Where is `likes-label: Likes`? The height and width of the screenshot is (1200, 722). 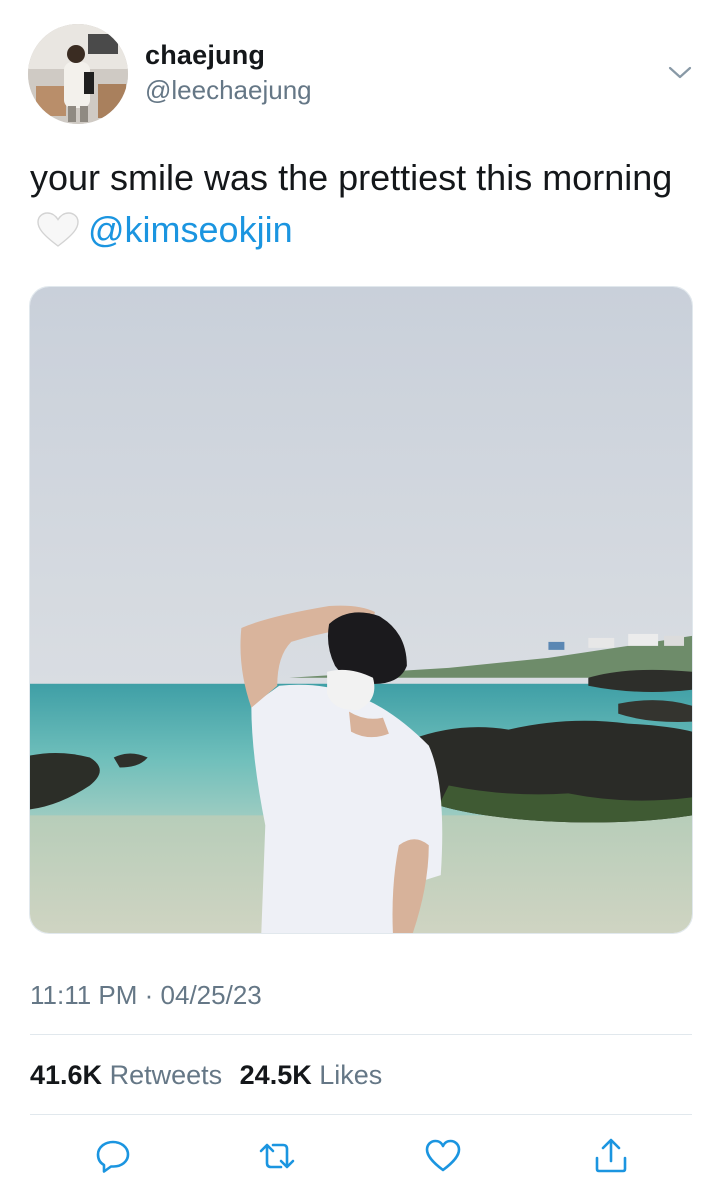
likes-label: Likes is located at coordinates (351, 1075).